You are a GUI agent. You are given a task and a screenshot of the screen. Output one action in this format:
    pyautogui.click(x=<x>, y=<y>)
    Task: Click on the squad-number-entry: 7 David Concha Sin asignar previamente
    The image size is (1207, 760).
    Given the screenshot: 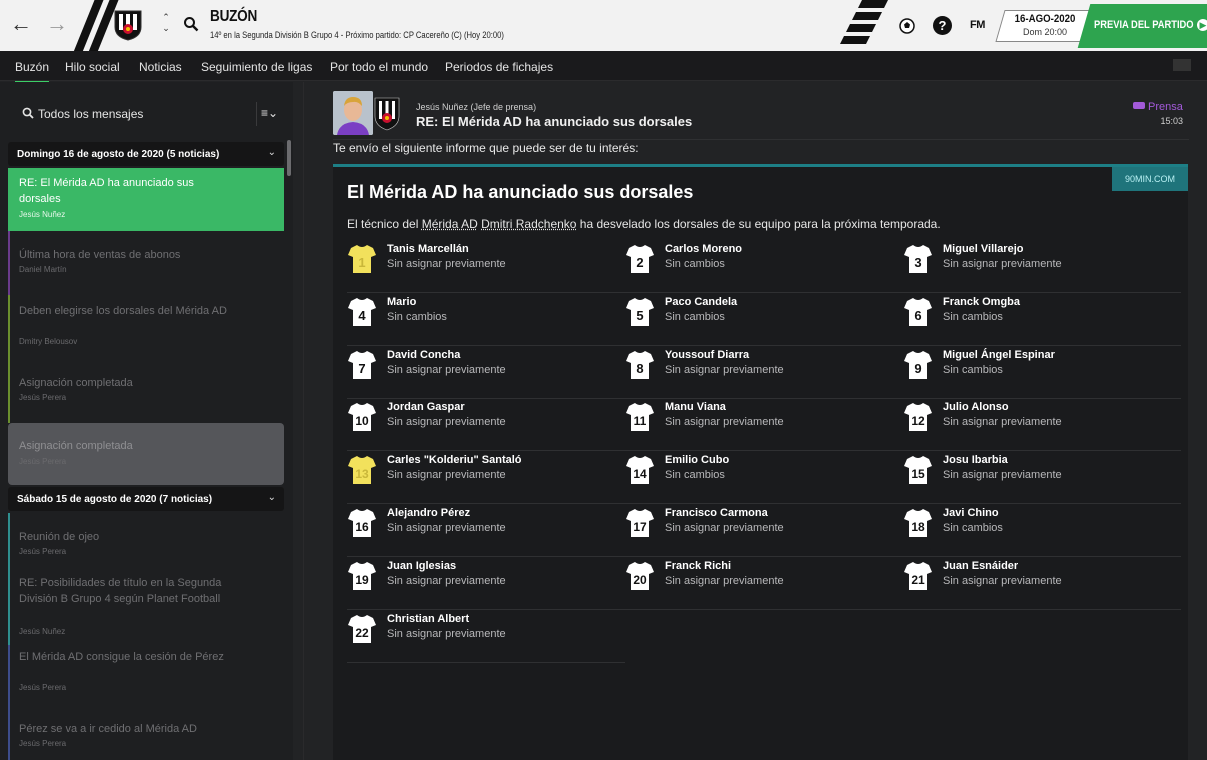 What is the action you would take?
    pyautogui.click(x=486, y=372)
    